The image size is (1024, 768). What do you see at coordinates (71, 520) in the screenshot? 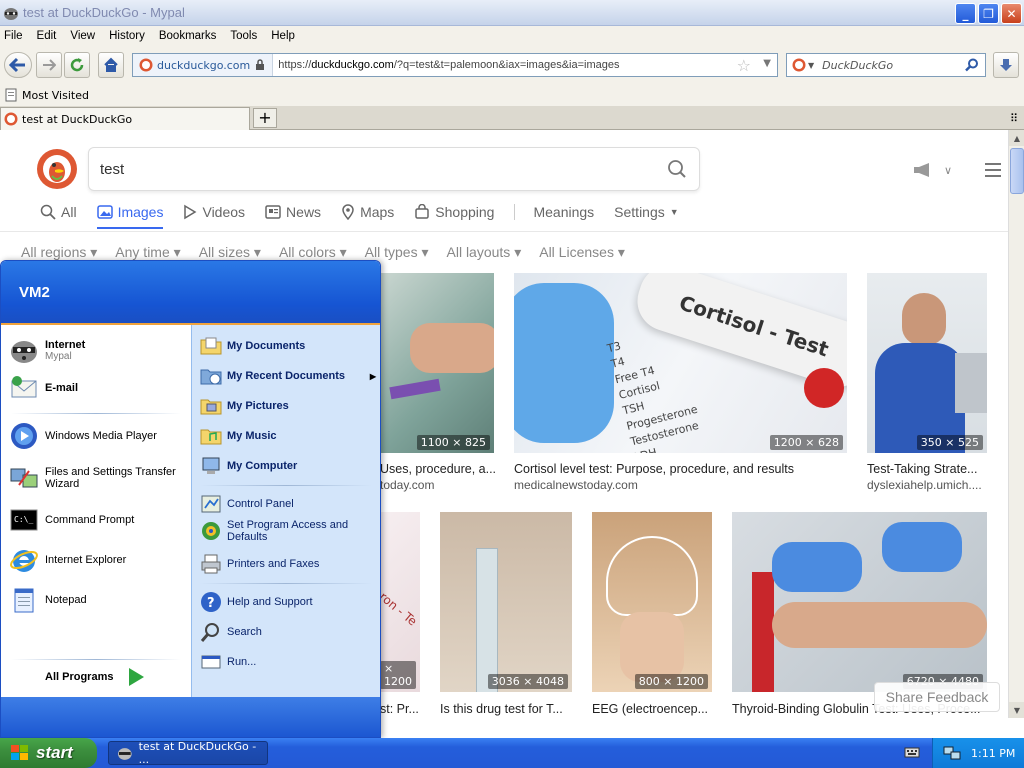
I see `start-item-cmd: C:\_ Command Prompt` at bounding box center [71, 520].